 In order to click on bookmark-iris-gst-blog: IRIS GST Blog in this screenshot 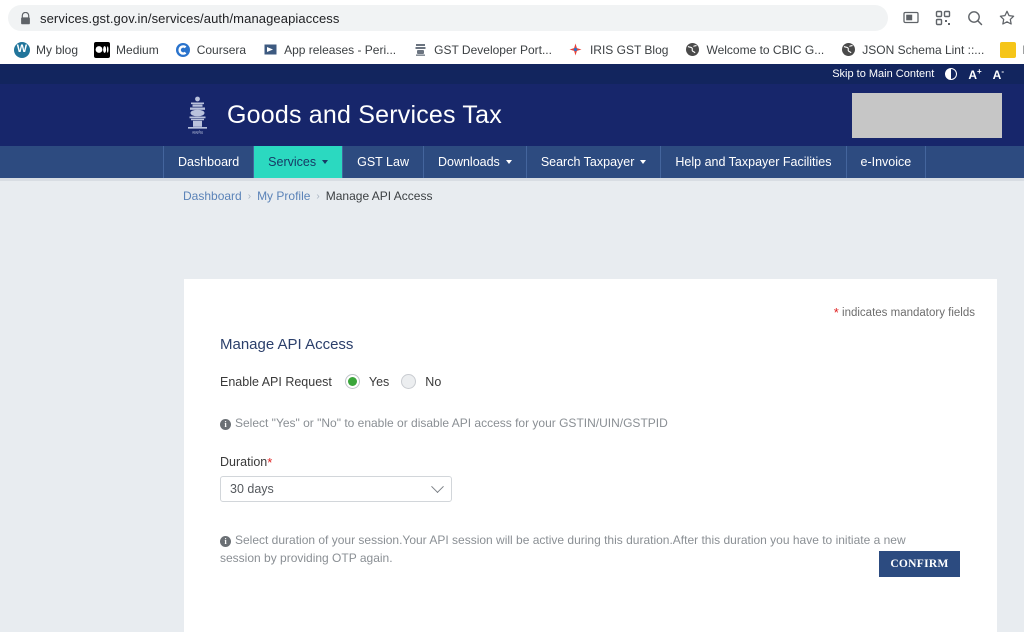, I will do `click(618, 50)`.